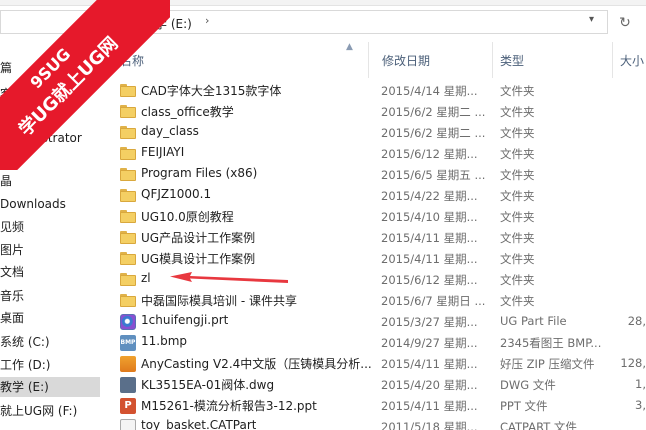 This screenshot has height=430, width=646. What do you see at coordinates (304, 22) in the screenshot?
I see `address-bar: › 教学 (E:) › ▾` at bounding box center [304, 22].